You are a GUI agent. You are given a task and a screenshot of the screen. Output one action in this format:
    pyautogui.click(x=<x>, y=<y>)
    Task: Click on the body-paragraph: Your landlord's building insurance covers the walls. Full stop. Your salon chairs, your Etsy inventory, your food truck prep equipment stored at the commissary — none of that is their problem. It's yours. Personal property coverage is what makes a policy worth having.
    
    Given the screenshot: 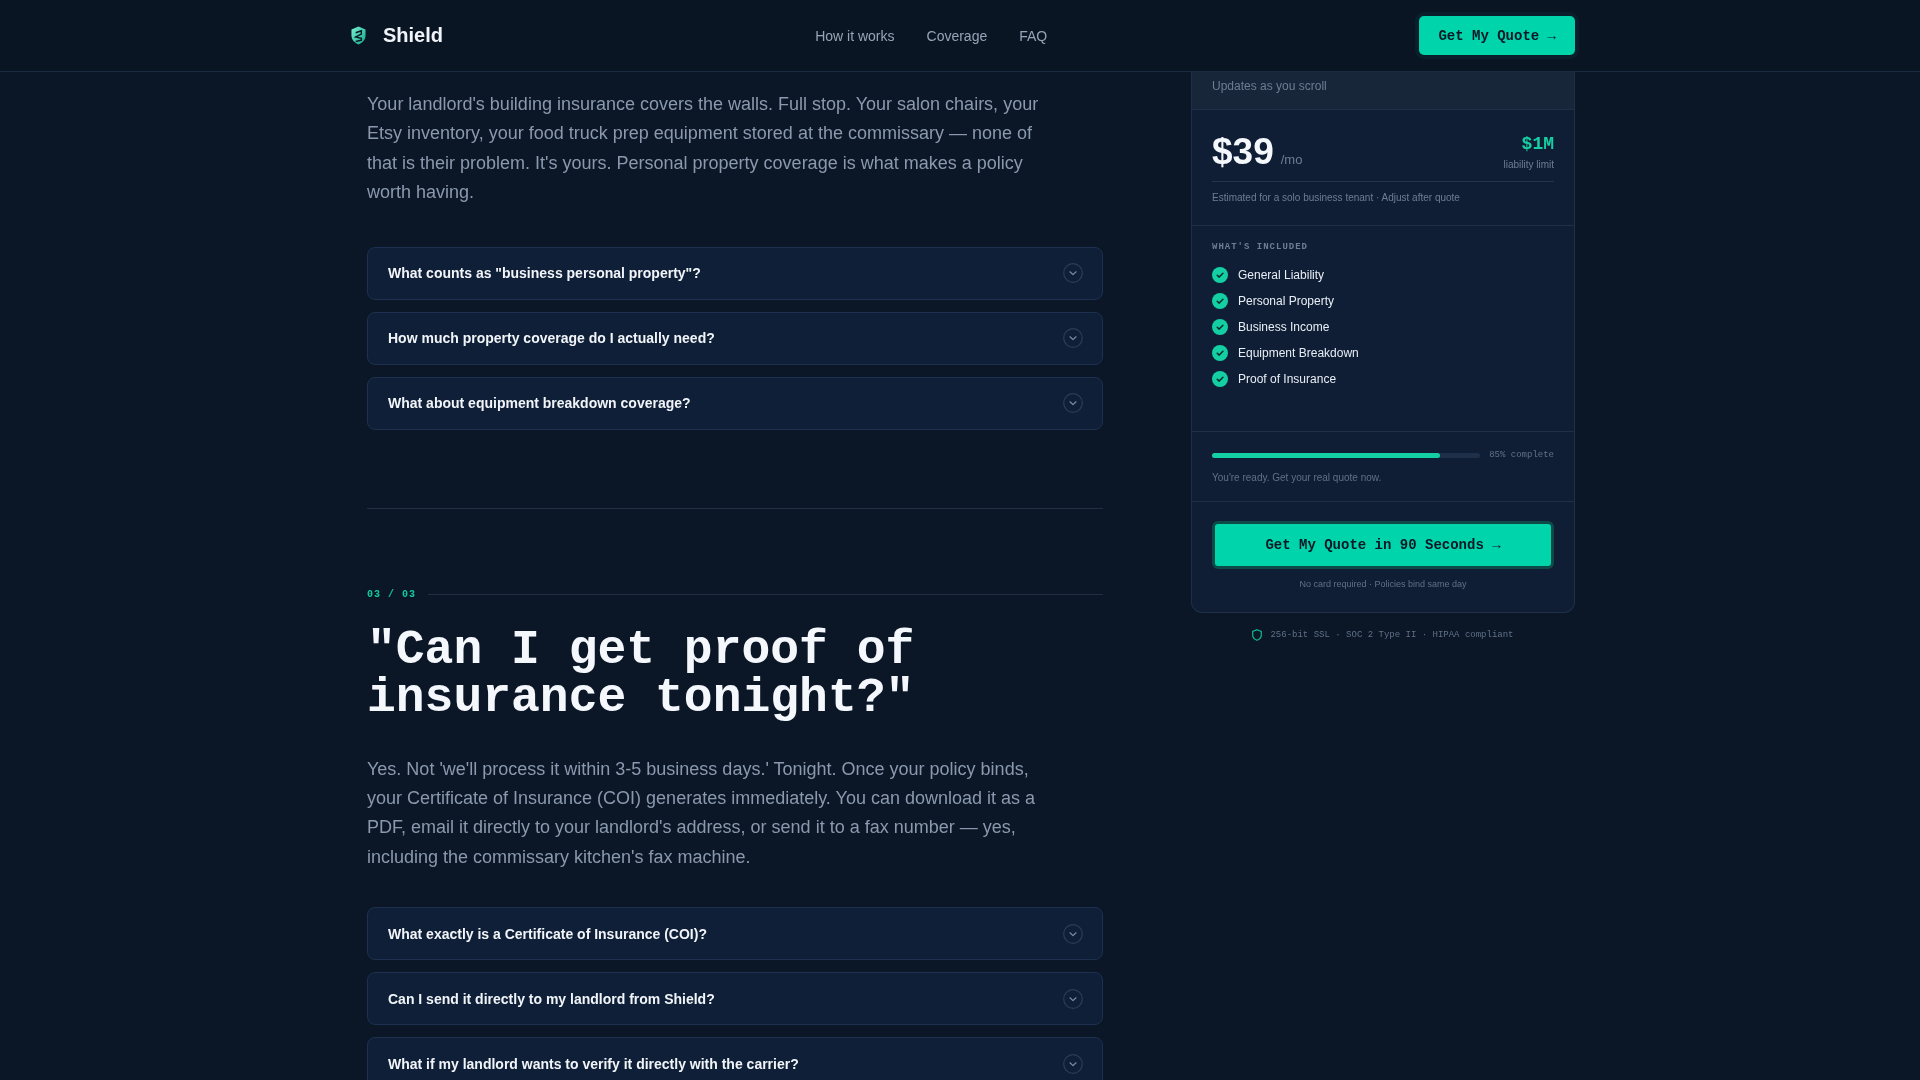 What is the action you would take?
    pyautogui.click(x=703, y=149)
    